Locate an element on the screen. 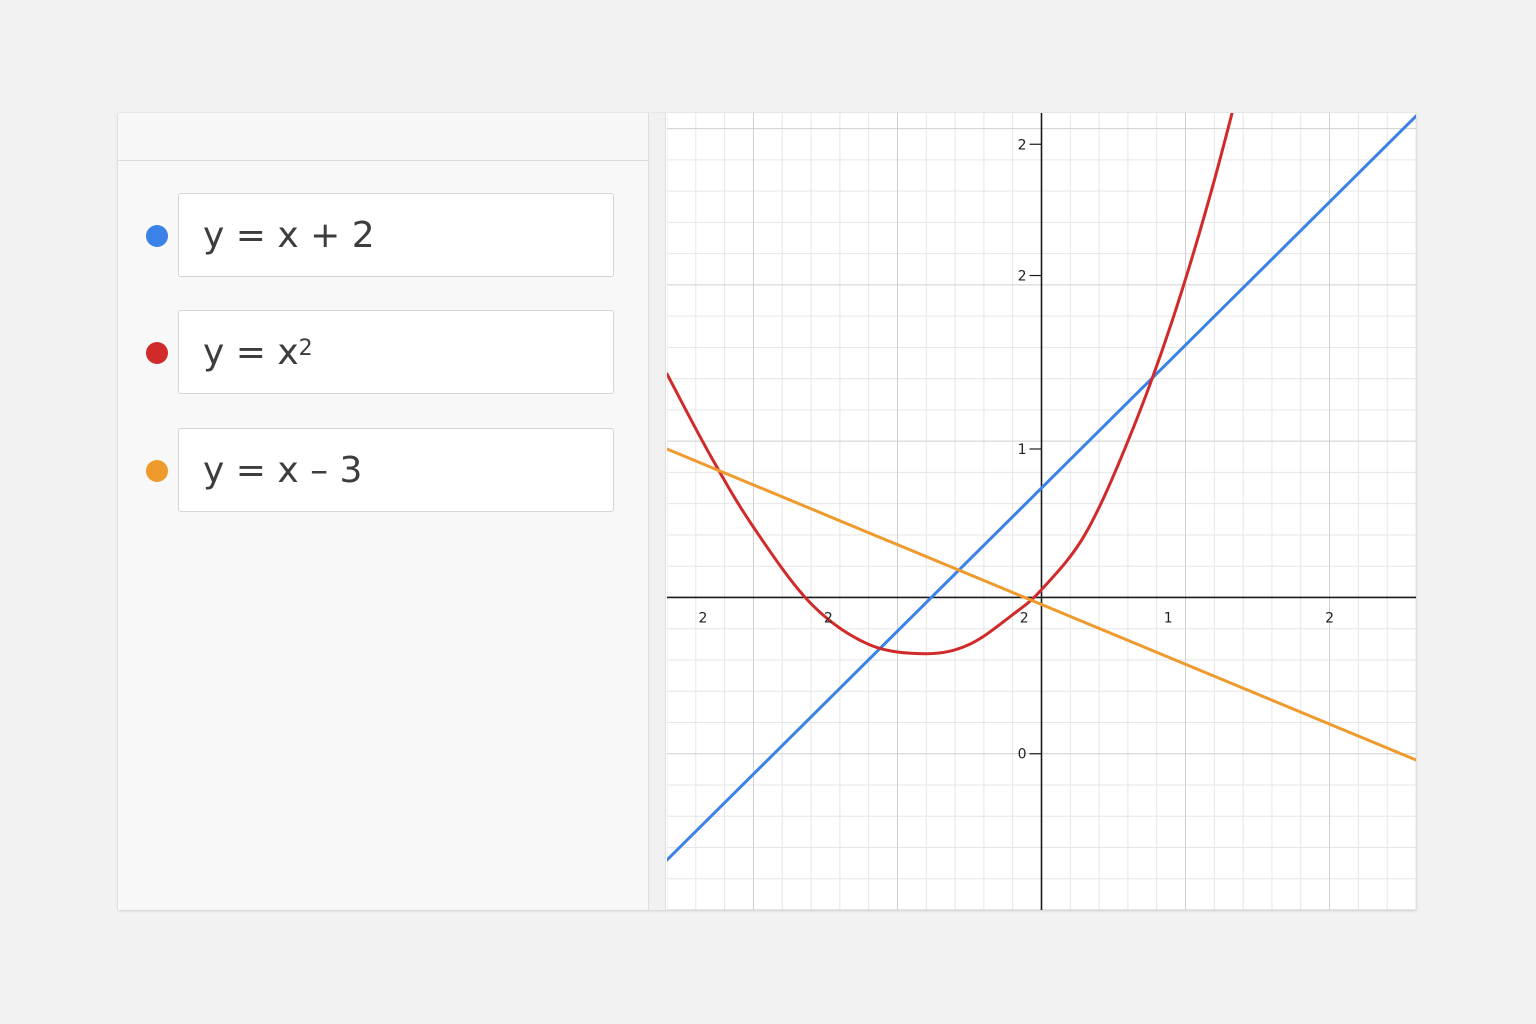  y-tick-label: 0 is located at coordinates (1022, 755).